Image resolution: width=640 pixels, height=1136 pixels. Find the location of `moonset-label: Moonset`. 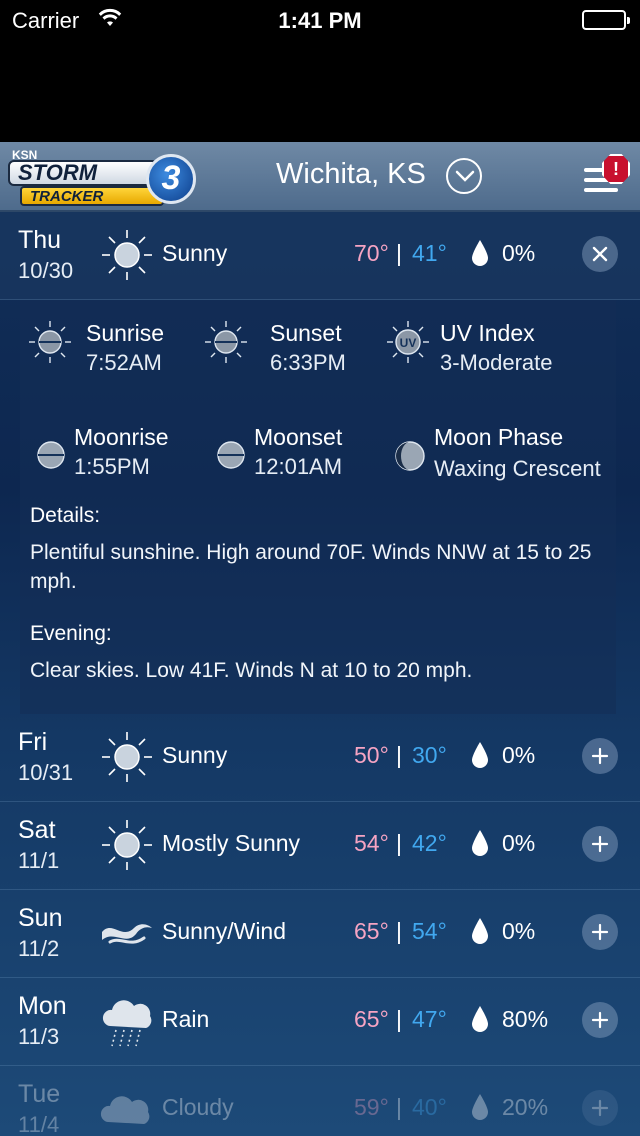

moonset-label: Moonset is located at coordinates (298, 437).